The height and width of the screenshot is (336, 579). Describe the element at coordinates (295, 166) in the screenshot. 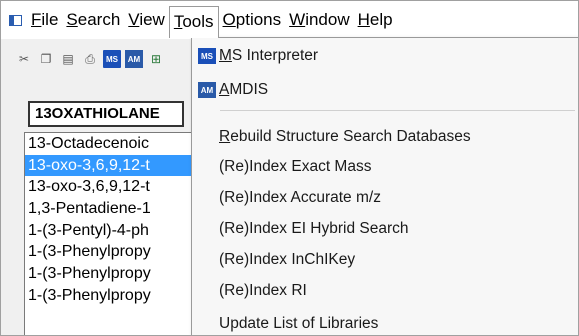

I see `menu-item-label: (Re)Index Exact Mass` at that location.